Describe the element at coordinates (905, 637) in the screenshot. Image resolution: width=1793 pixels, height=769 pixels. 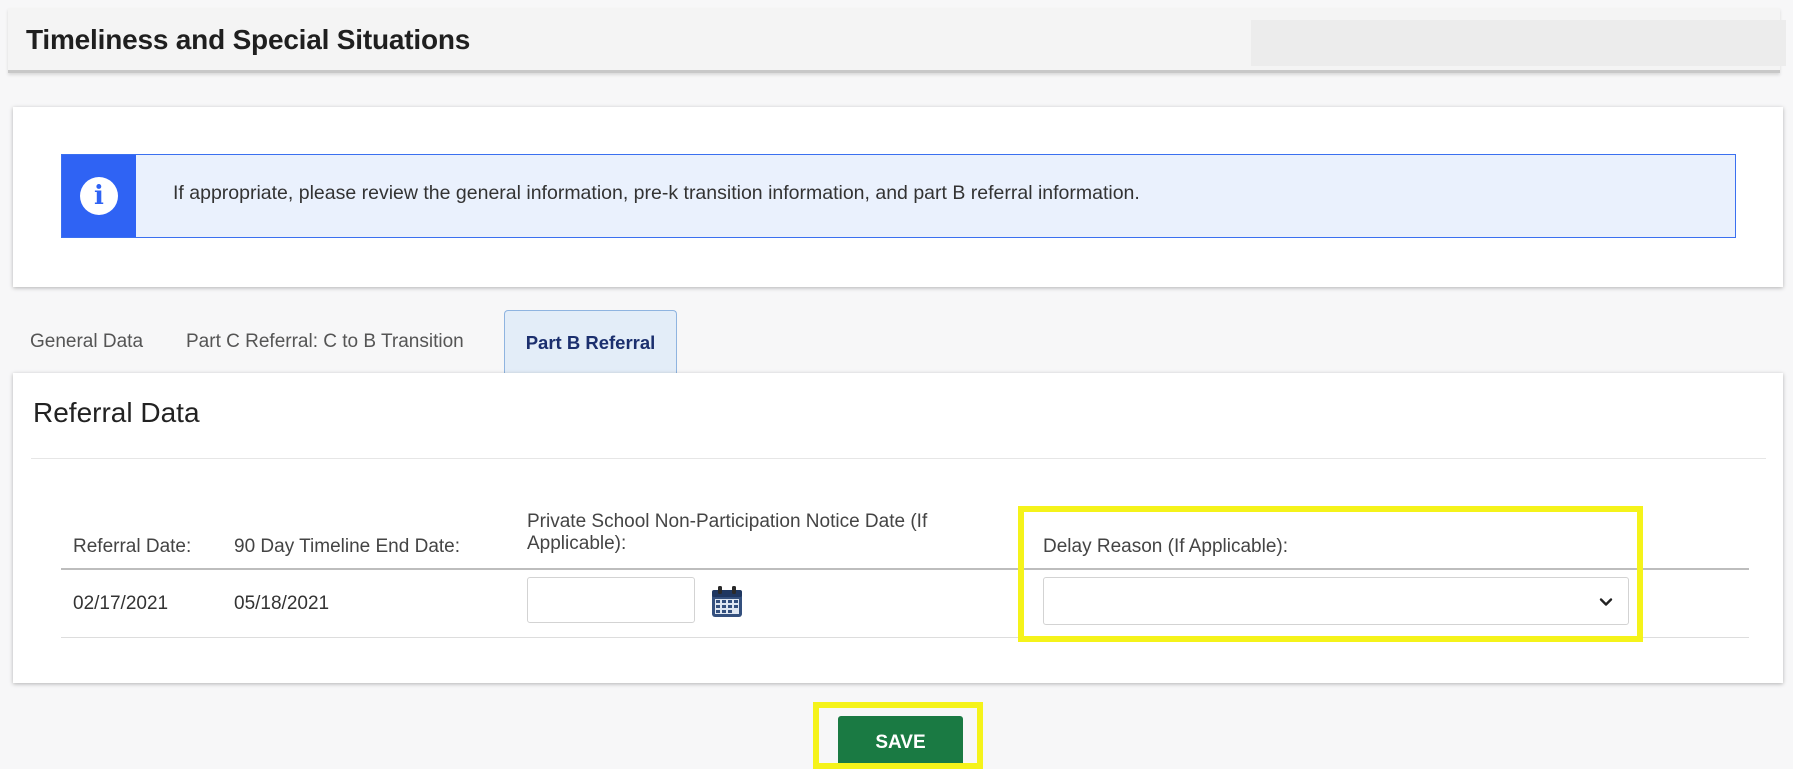
I see `table-row-divider` at that location.